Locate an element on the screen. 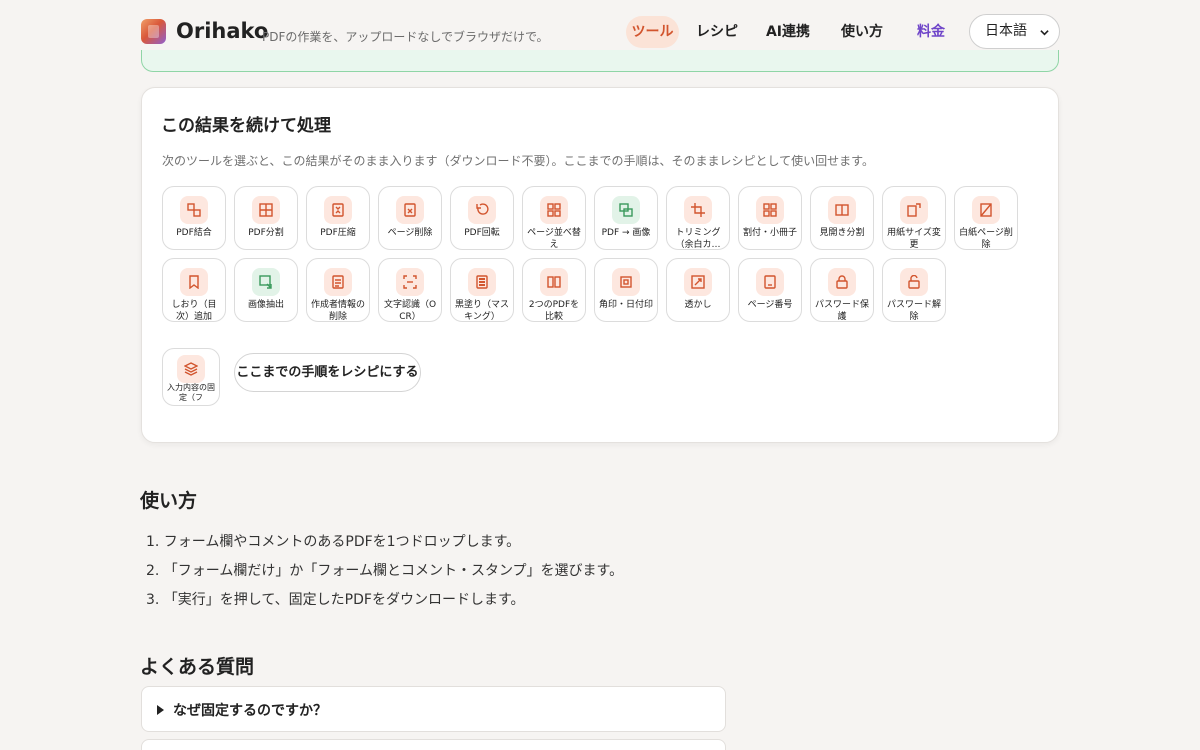  tool-tile: ページ並べ替え is located at coordinates (554, 218).